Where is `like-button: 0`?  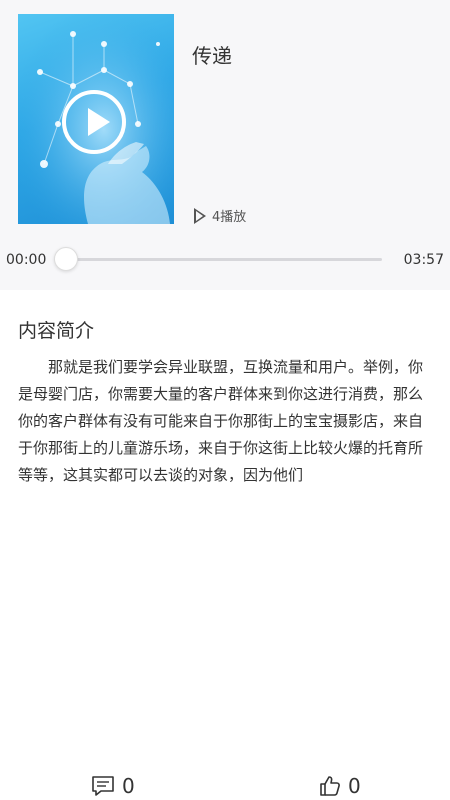 like-button: 0 is located at coordinates (339, 786).